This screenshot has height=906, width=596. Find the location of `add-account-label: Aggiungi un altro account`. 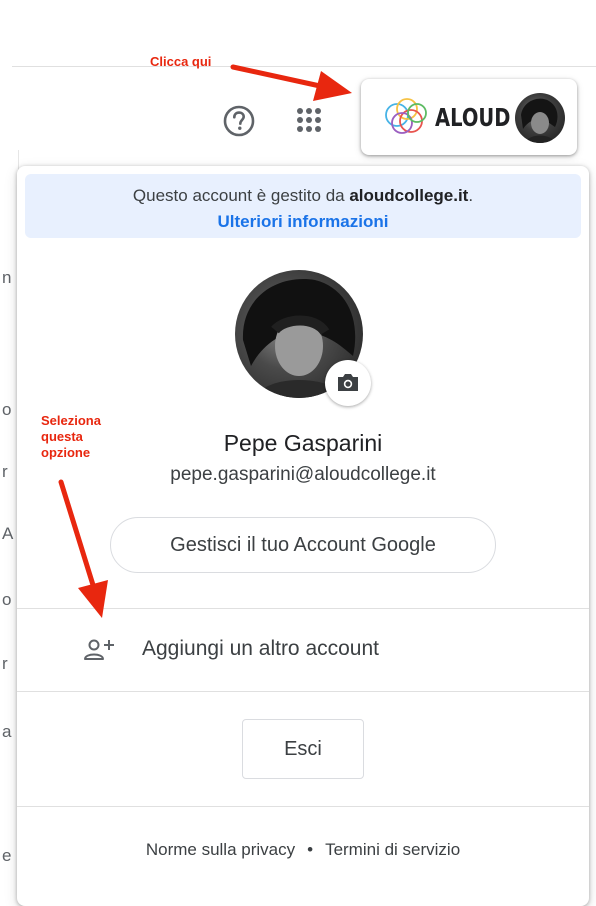

add-account-label: Aggiungi un altro account is located at coordinates (260, 648).